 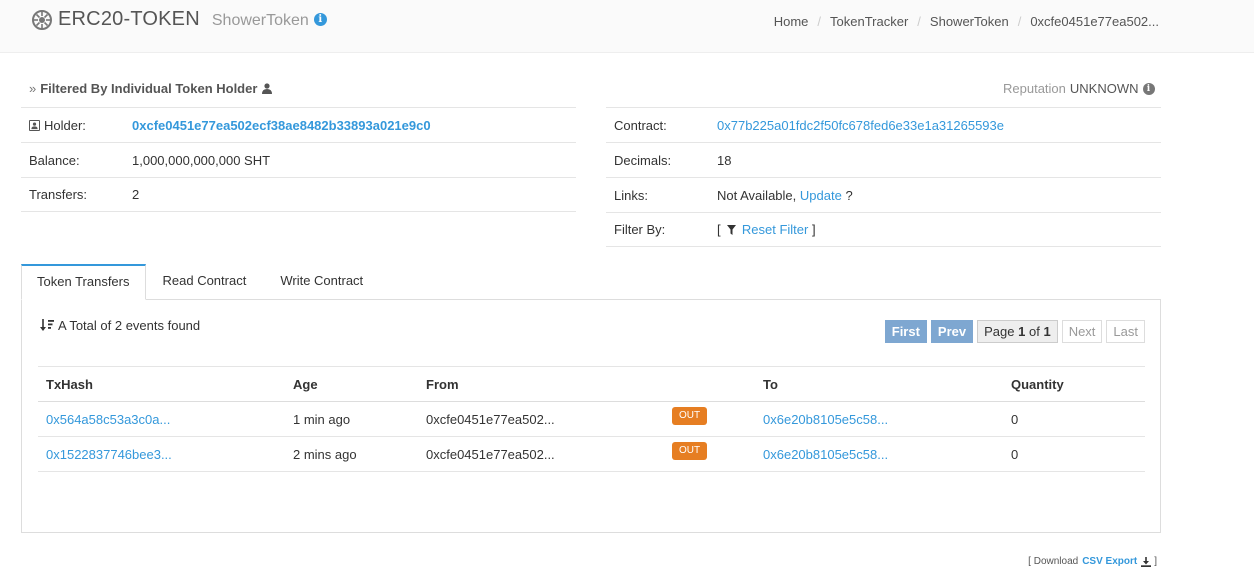 I want to click on table-header-row: TxHash Age From To Quantity, so click(x=591, y=384).